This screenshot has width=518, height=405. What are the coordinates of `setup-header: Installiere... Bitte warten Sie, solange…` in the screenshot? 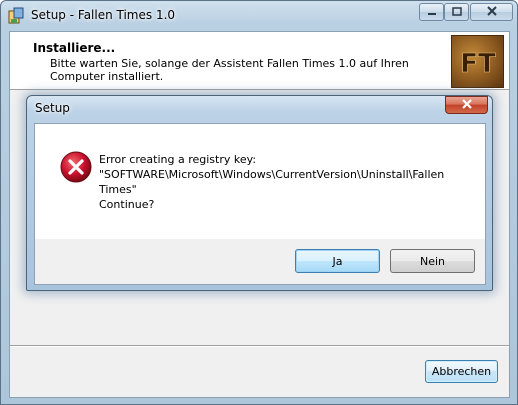 It's located at (259, 61).